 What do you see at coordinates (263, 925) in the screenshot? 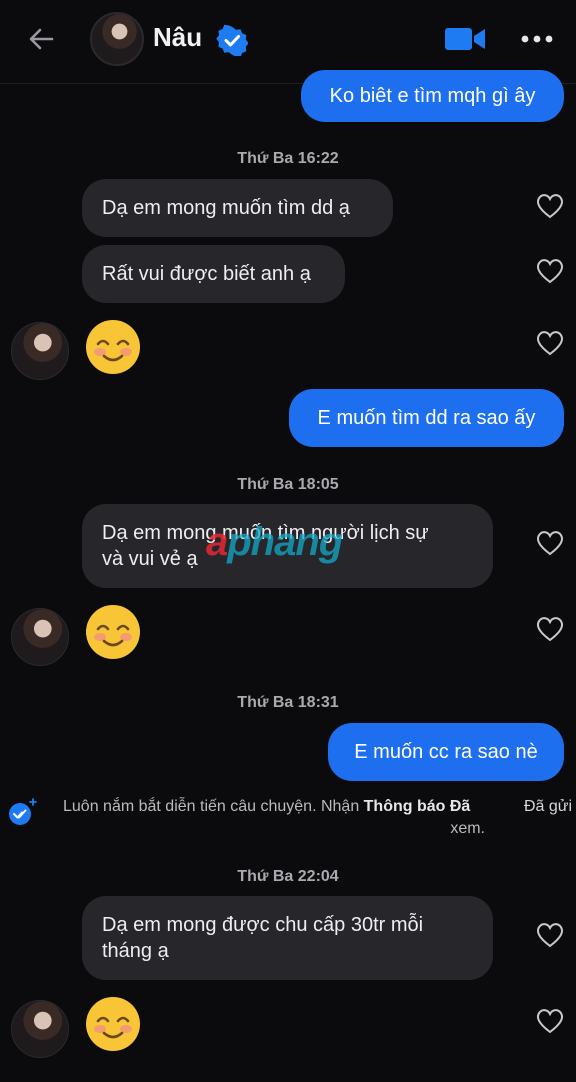
I see `message-text-line: Dạ em mong được chu cấp 30tr mỗi` at bounding box center [263, 925].